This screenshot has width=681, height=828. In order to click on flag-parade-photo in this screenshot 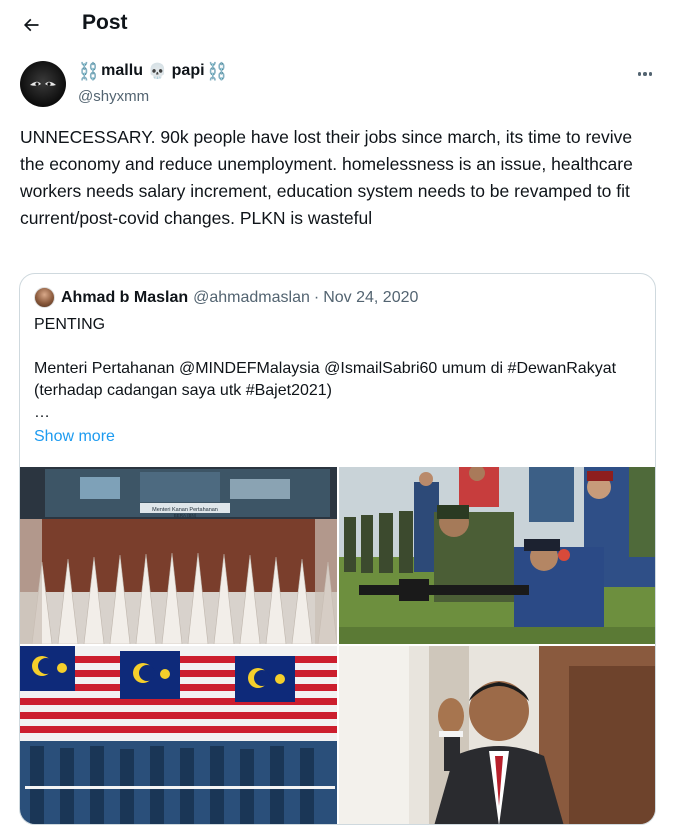, I will do `click(178, 735)`.